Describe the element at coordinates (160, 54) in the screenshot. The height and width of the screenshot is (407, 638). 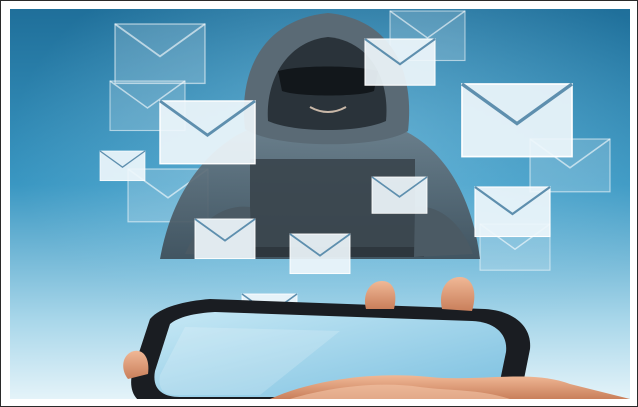
I see `faint-envelope-icon` at that location.